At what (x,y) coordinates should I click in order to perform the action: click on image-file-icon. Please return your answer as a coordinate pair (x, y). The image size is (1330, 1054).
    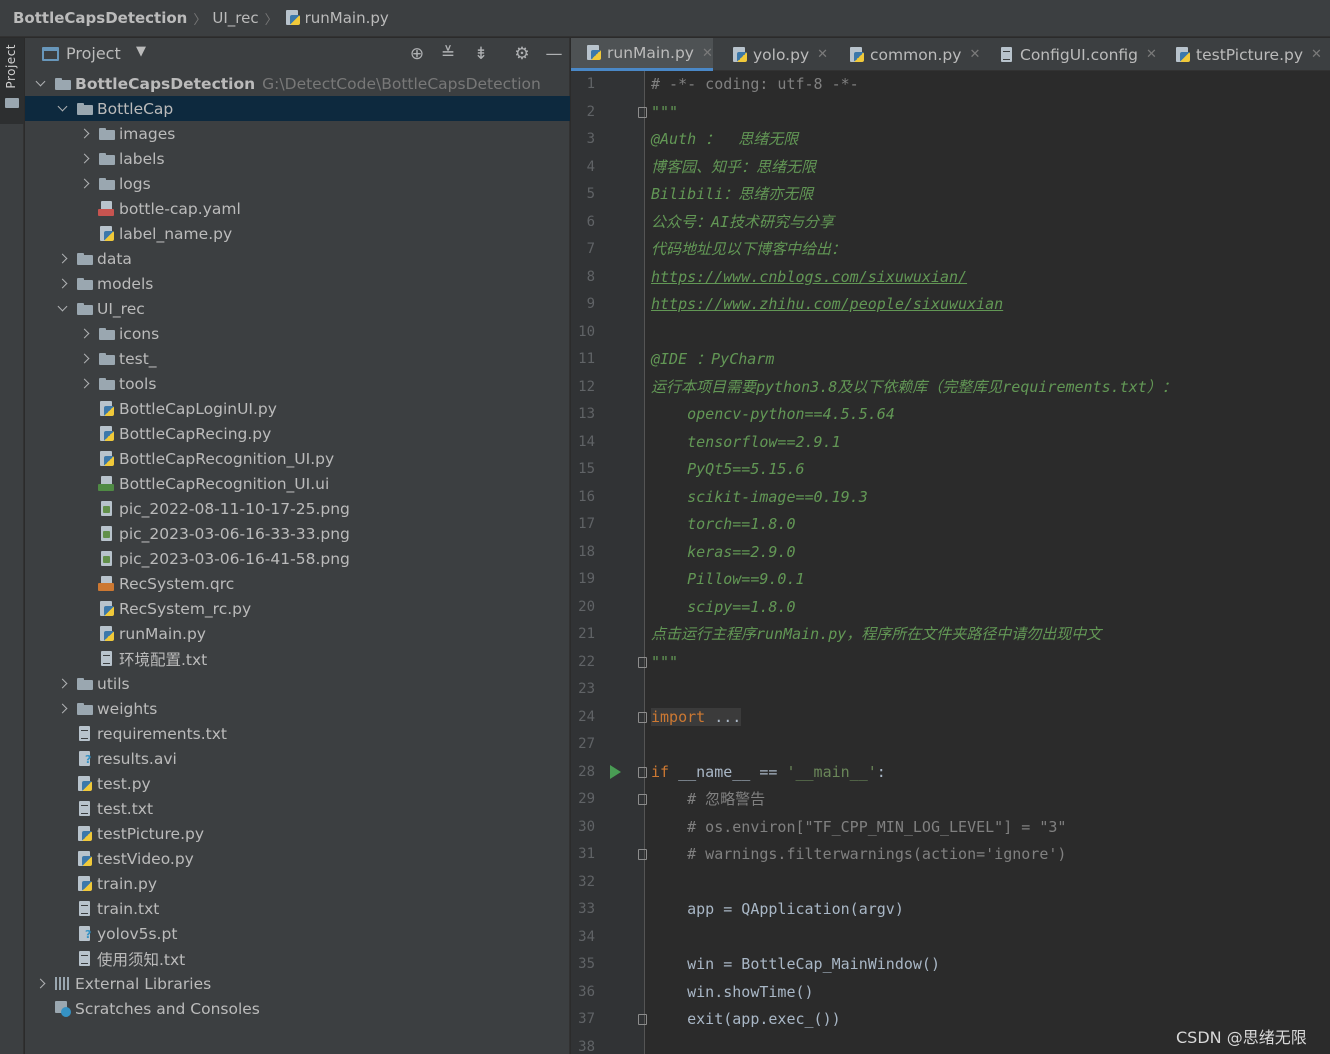
    Looking at the image, I should click on (107, 508).